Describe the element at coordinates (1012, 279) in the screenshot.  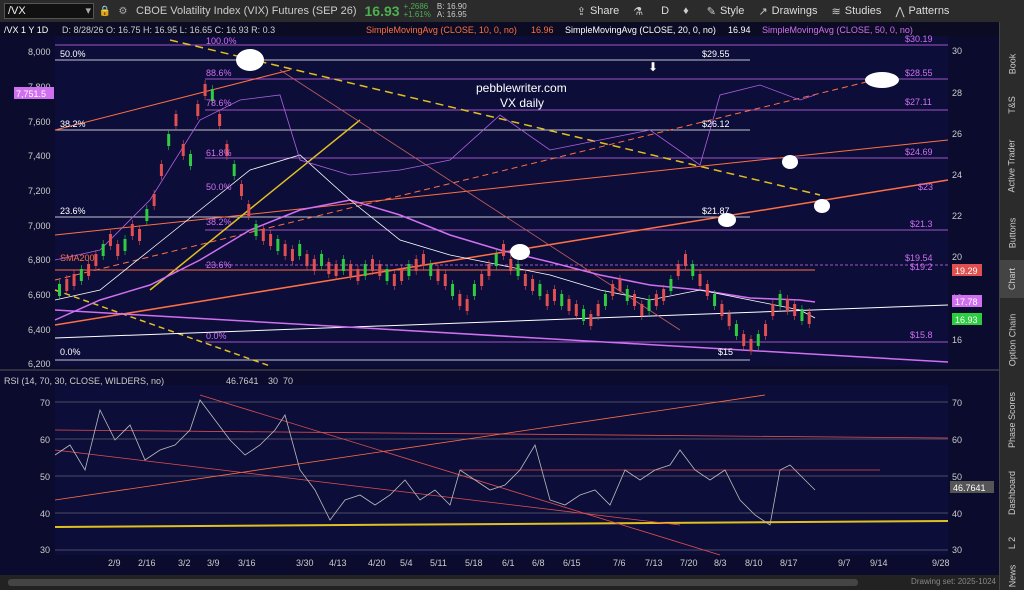
I see `sidebar-tab-chart: Chart` at that location.